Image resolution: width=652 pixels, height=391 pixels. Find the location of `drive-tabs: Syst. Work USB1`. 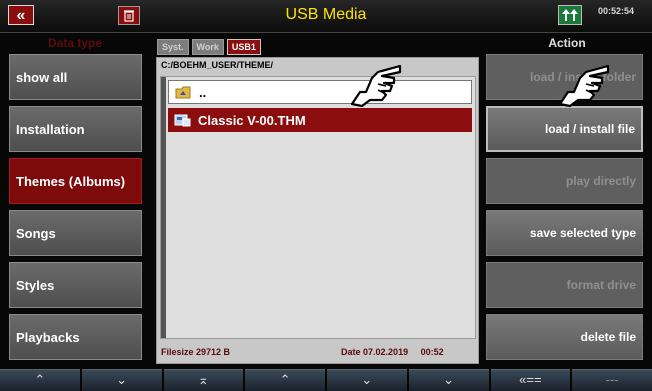

drive-tabs: Syst. Work USB1 is located at coordinates (209, 47).